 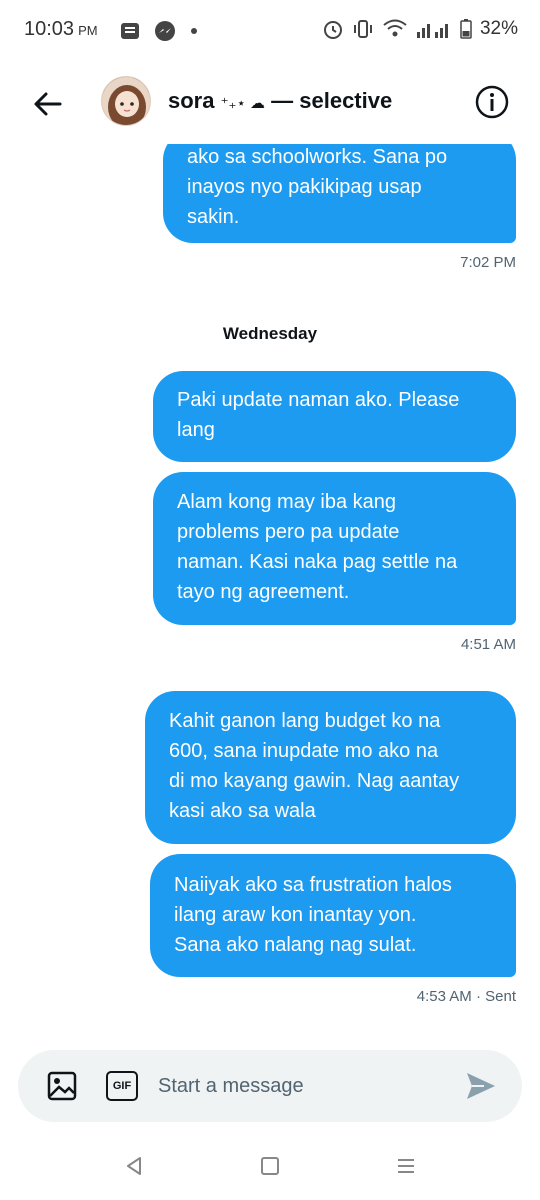 I want to click on menu-lines-icon, so click(x=406, y=1166).